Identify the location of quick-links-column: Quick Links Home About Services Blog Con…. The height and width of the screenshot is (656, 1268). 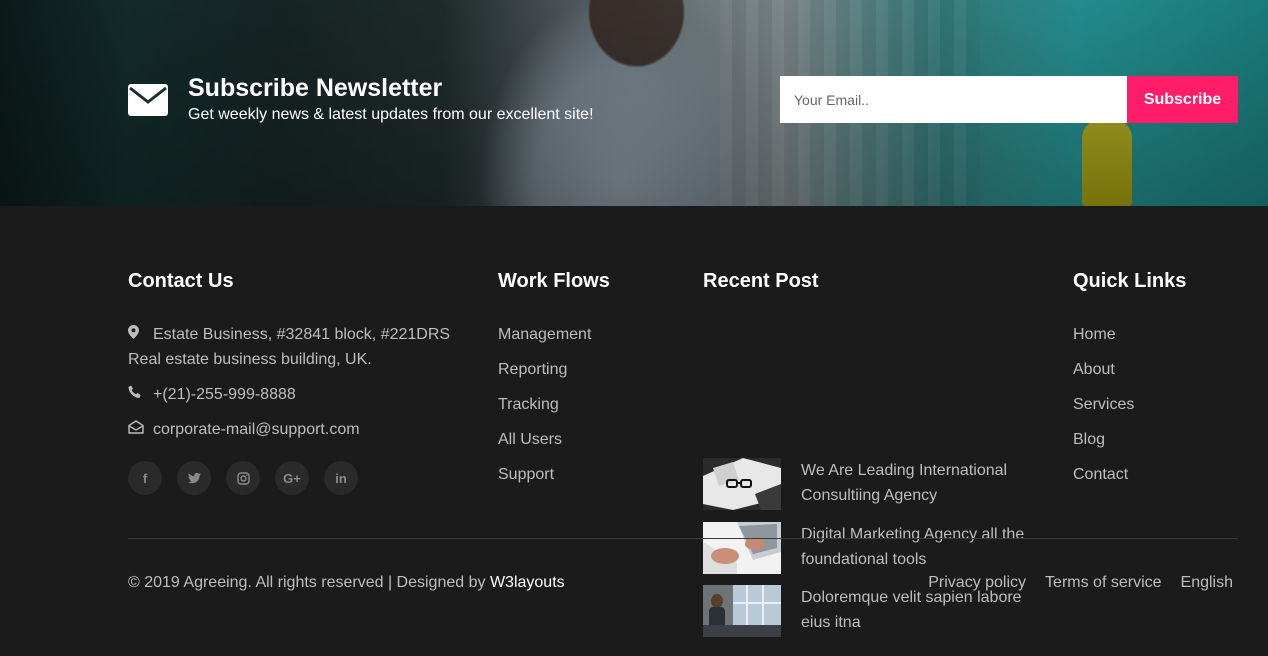
(1153, 376).